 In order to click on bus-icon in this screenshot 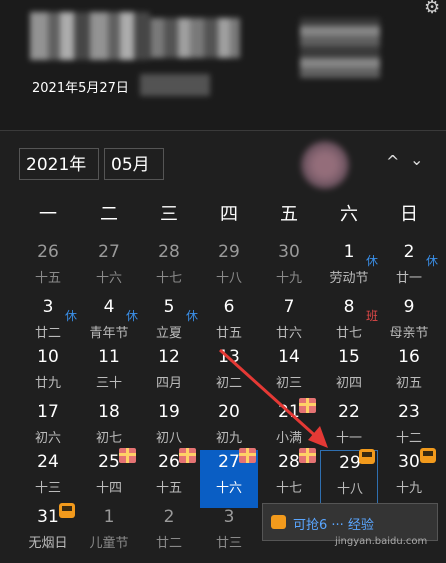, I will do `click(278, 522)`.